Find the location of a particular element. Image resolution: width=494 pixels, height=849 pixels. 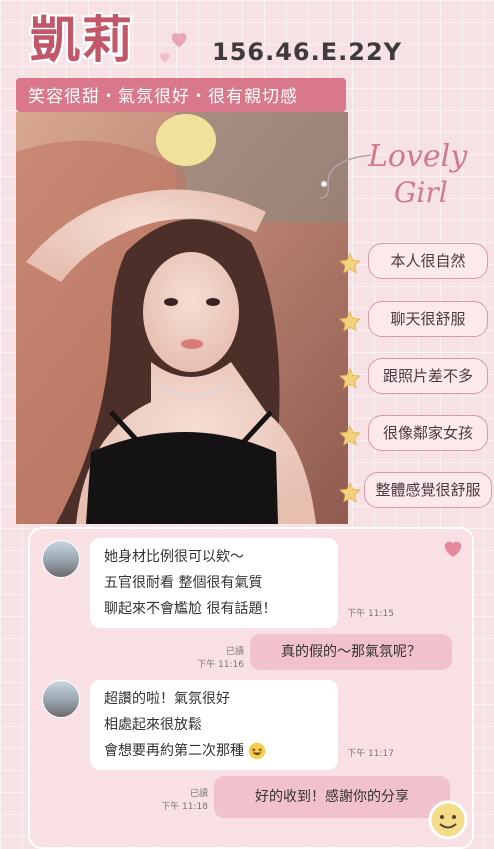

profile-name: 凱莉 is located at coordinates (82, 40).